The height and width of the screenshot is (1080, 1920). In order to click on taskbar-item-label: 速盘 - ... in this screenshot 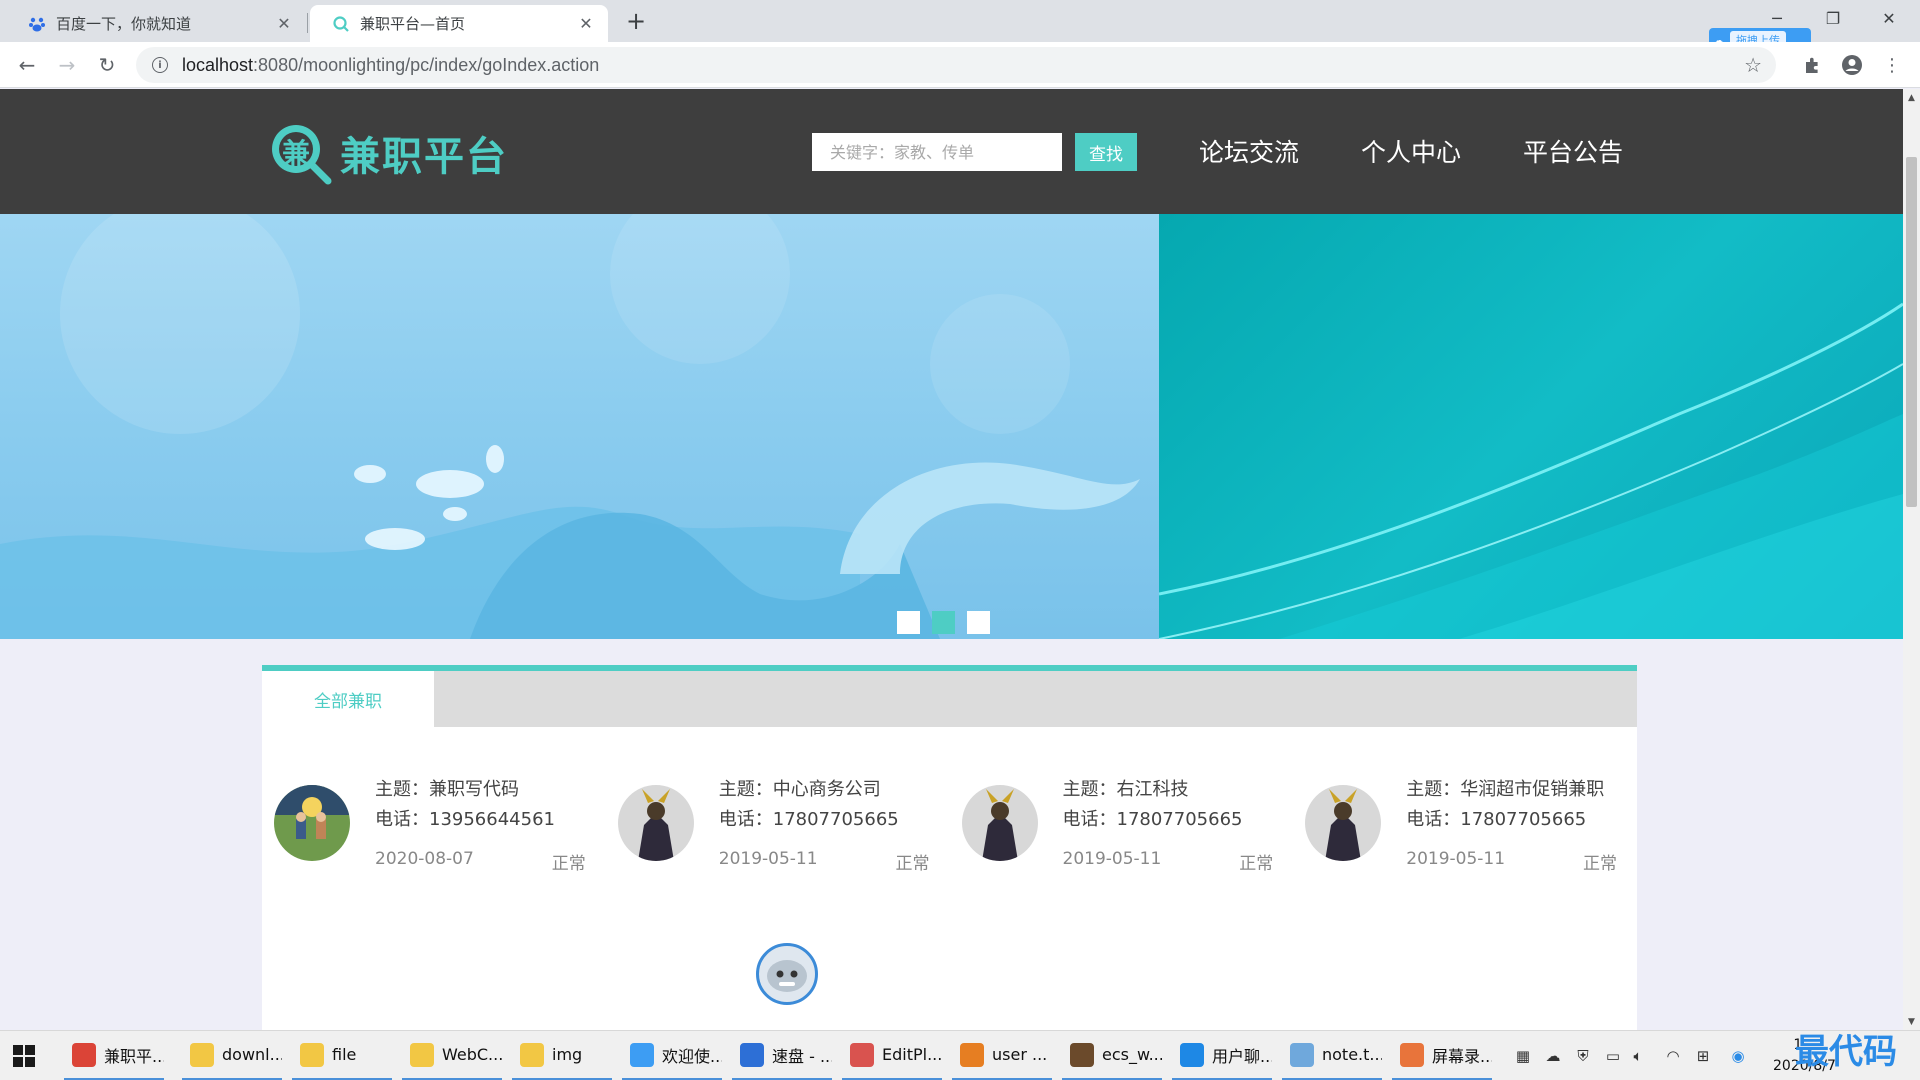, I will do `click(802, 1056)`.